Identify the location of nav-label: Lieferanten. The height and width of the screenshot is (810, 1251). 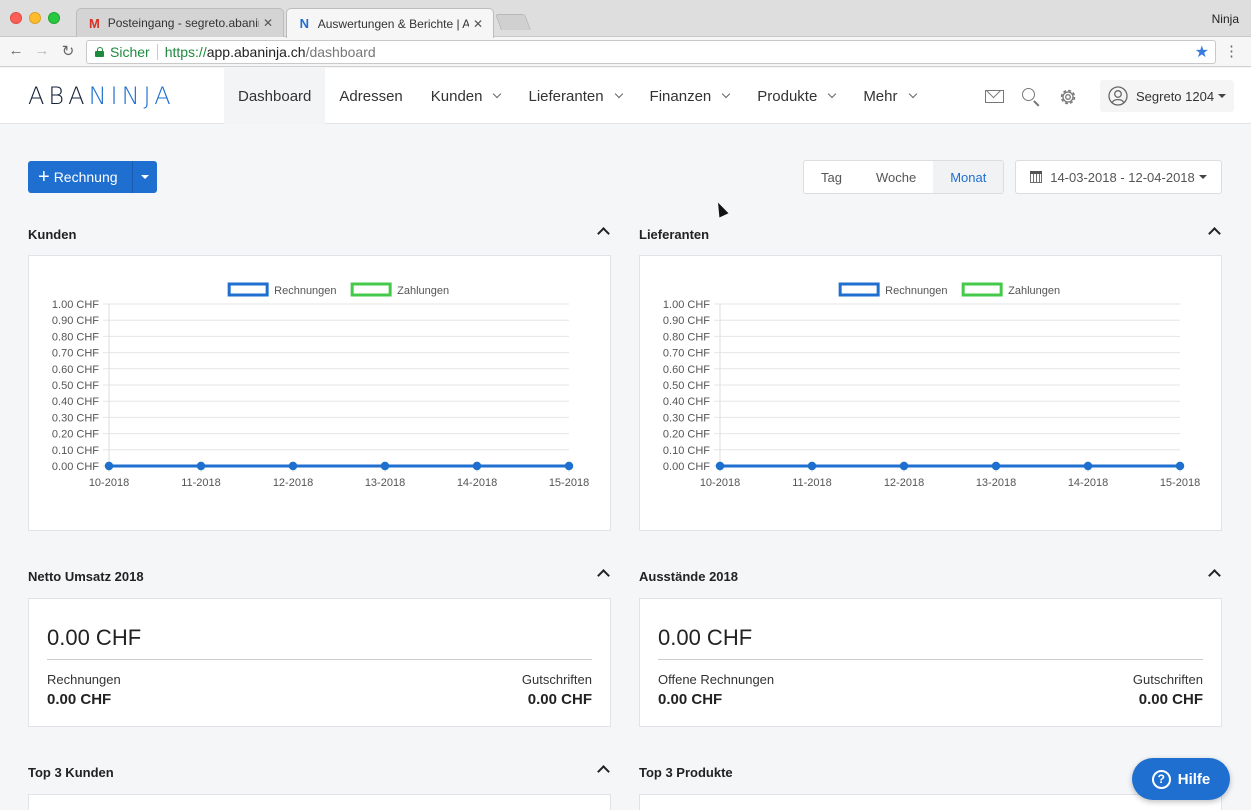
(566, 96).